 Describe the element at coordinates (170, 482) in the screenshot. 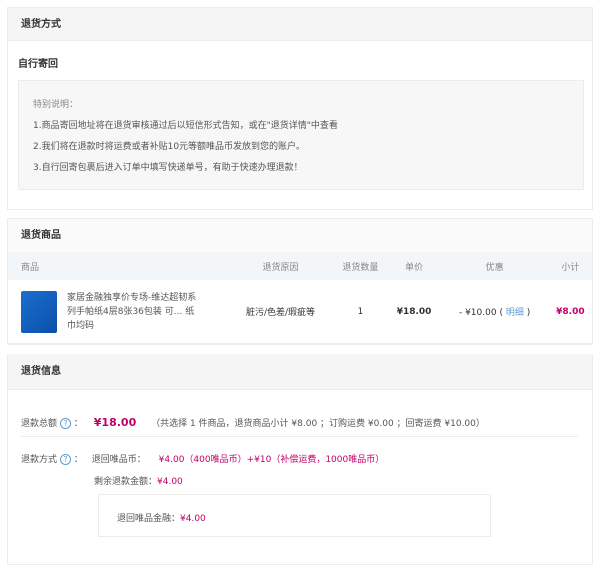

I see `remain-value: ¥4.00` at that location.